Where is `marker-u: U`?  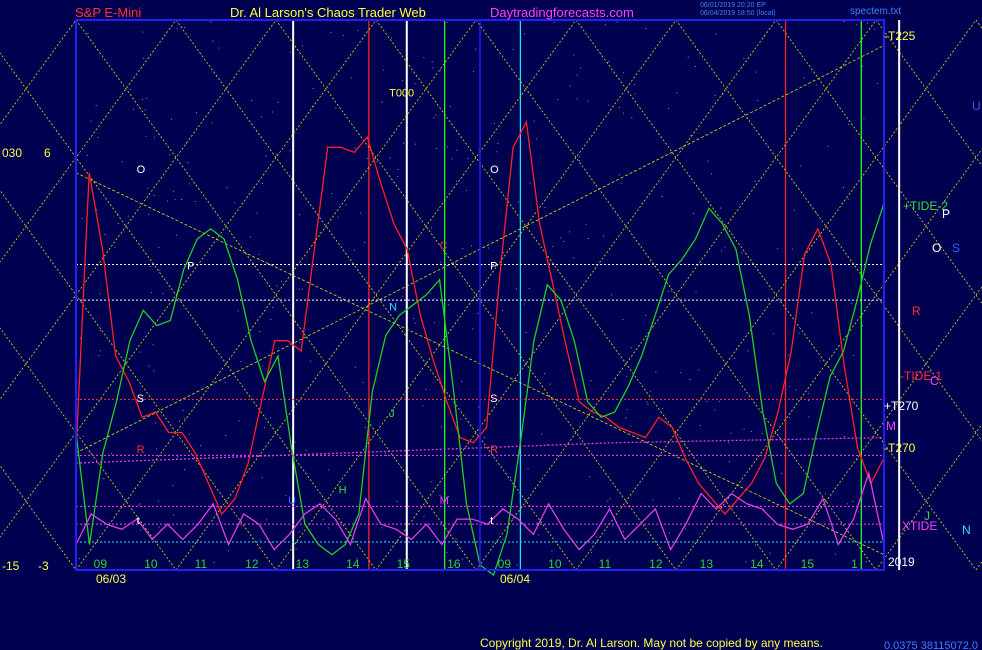 marker-u: U is located at coordinates (292, 501).